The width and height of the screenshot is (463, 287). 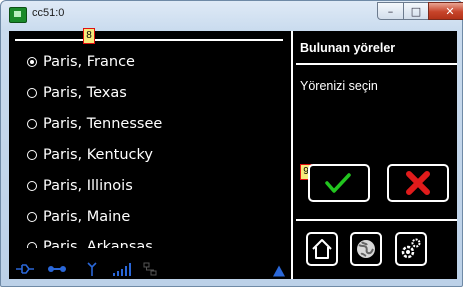 What do you see at coordinates (32, 62) in the screenshot?
I see `radio-selected-icon` at bounding box center [32, 62].